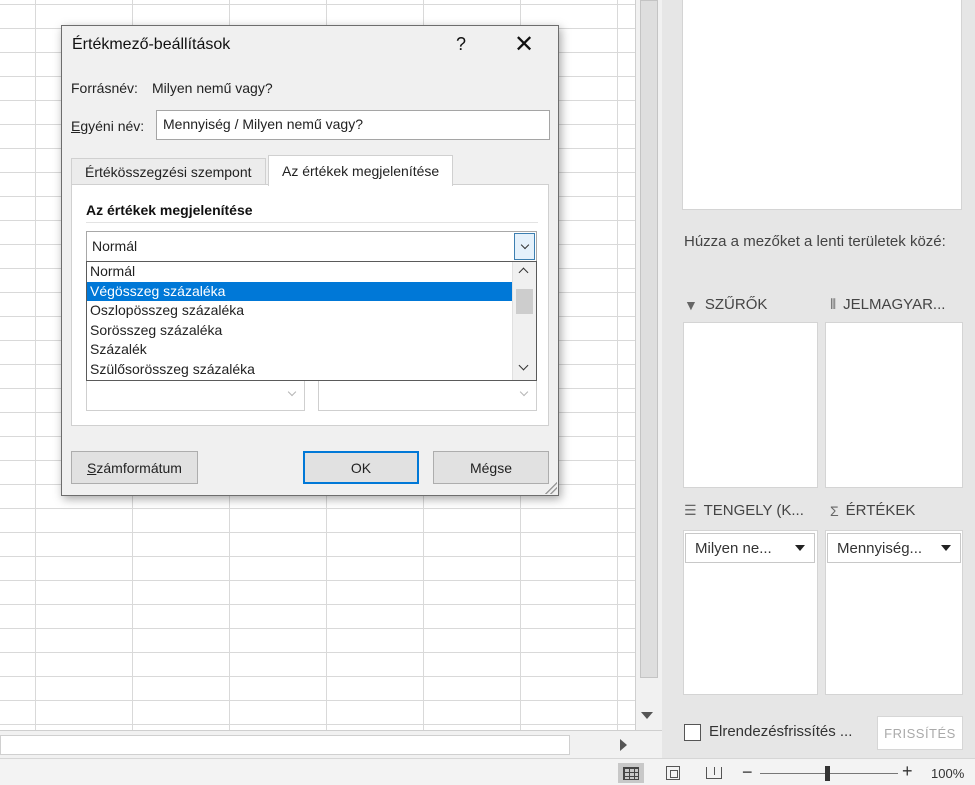 Image resolution: width=975 pixels, height=785 pixels. Describe the element at coordinates (487, 771) in the screenshot. I see `status-bar: − + 100%` at that location.